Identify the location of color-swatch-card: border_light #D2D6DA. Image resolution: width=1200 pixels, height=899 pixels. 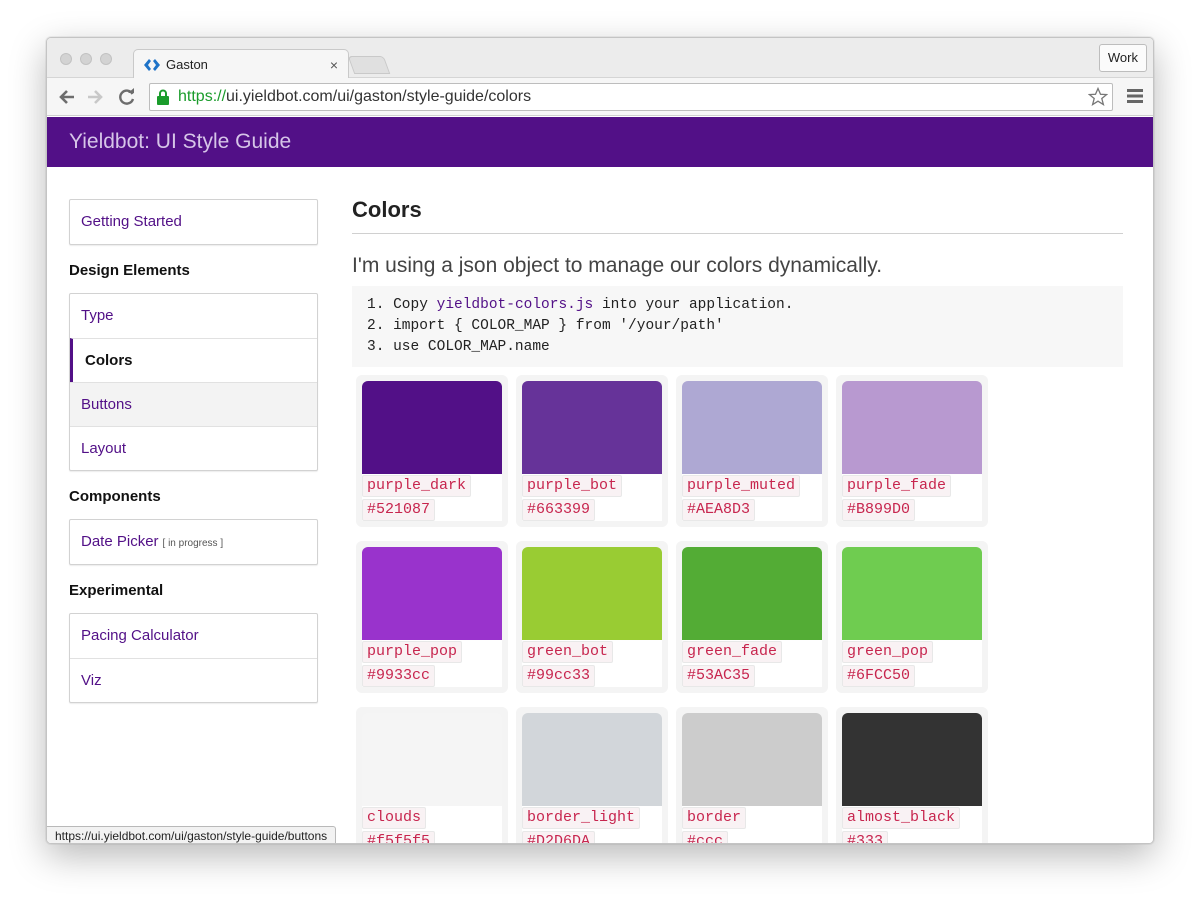
(592, 775).